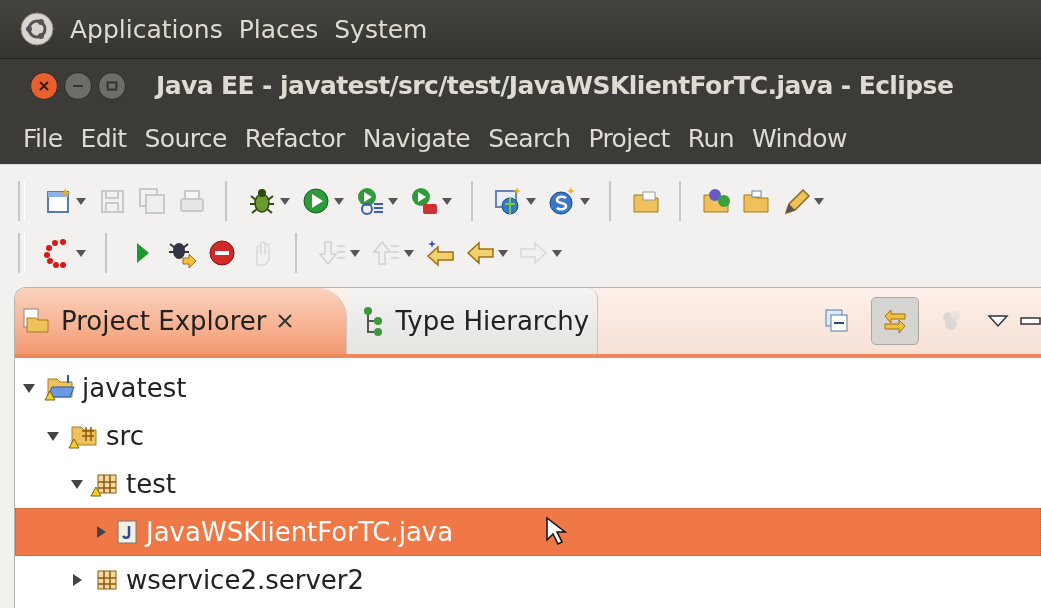  What do you see at coordinates (36, 321) in the screenshot?
I see `explorer-icon` at bounding box center [36, 321].